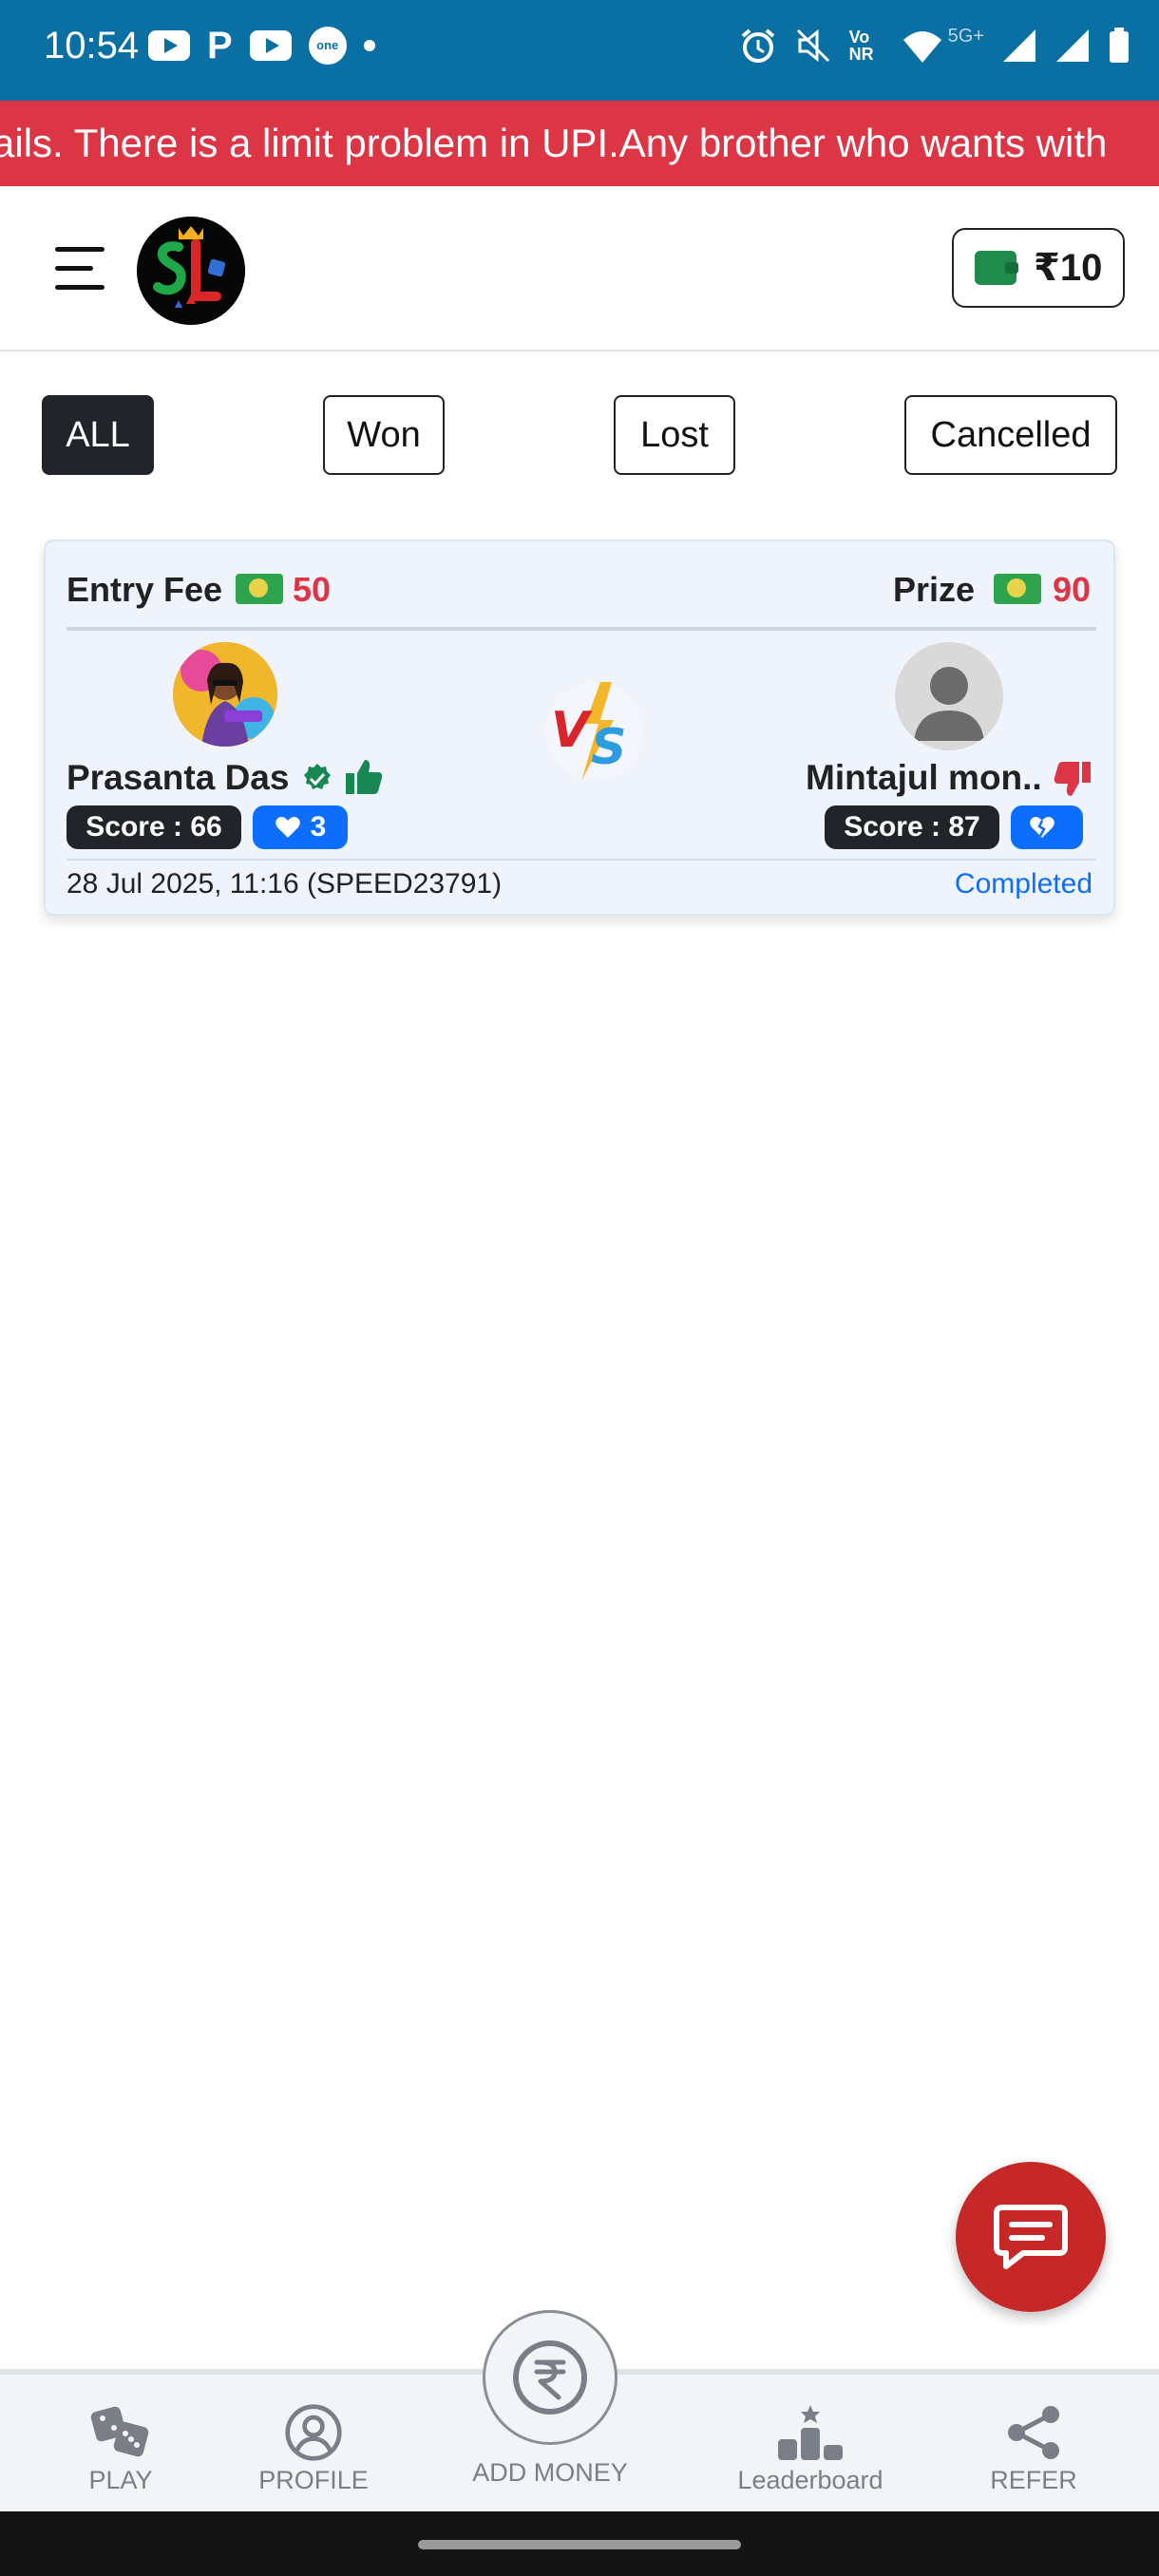 This screenshot has width=1159, height=2576. I want to click on nav-profile-label: PROFILE, so click(313, 2480).